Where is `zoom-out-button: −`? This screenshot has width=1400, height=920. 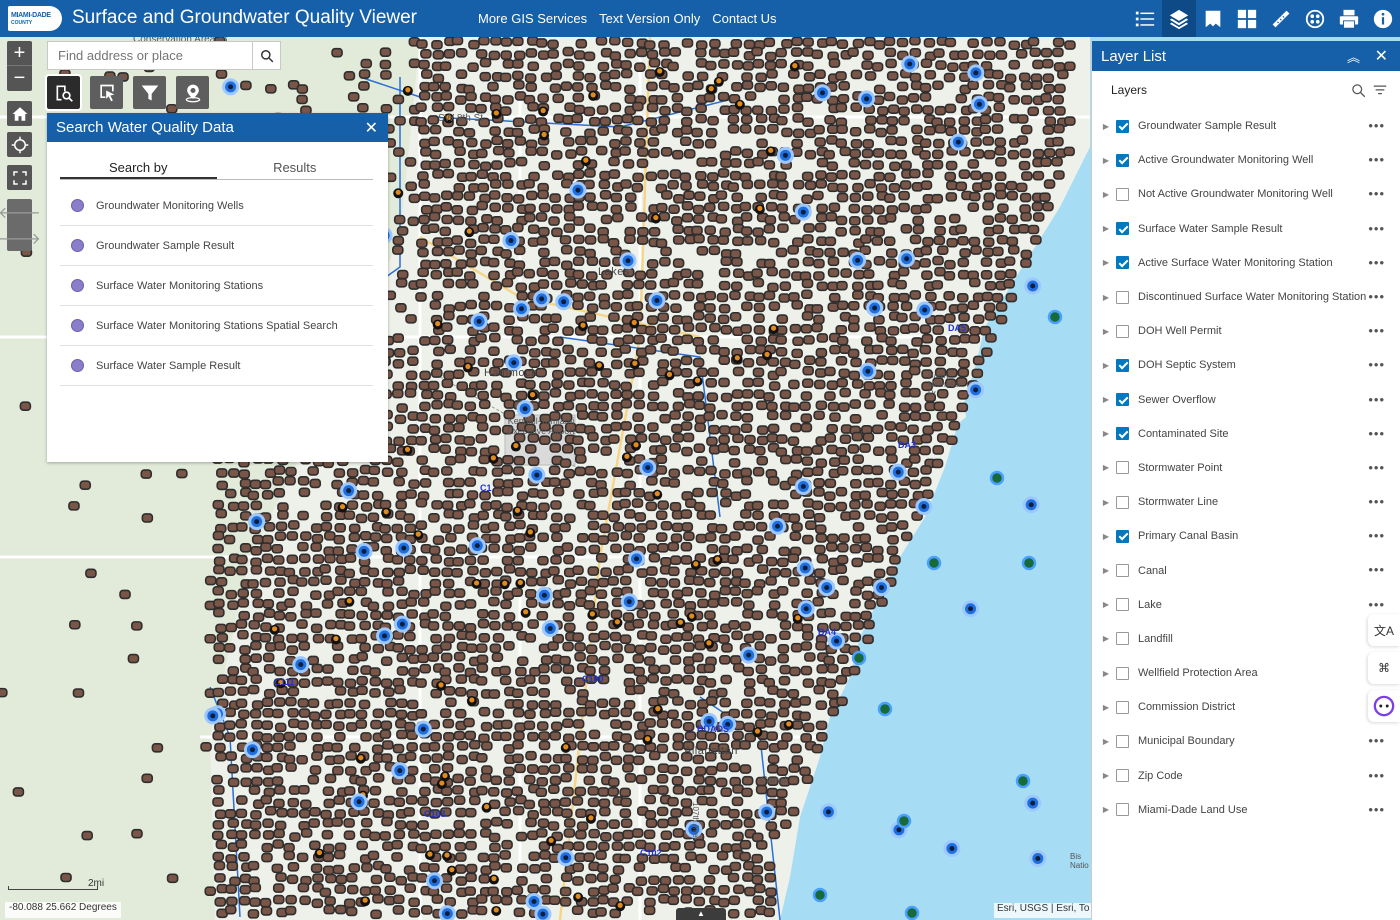
zoom-out-button: − is located at coordinates (19, 78).